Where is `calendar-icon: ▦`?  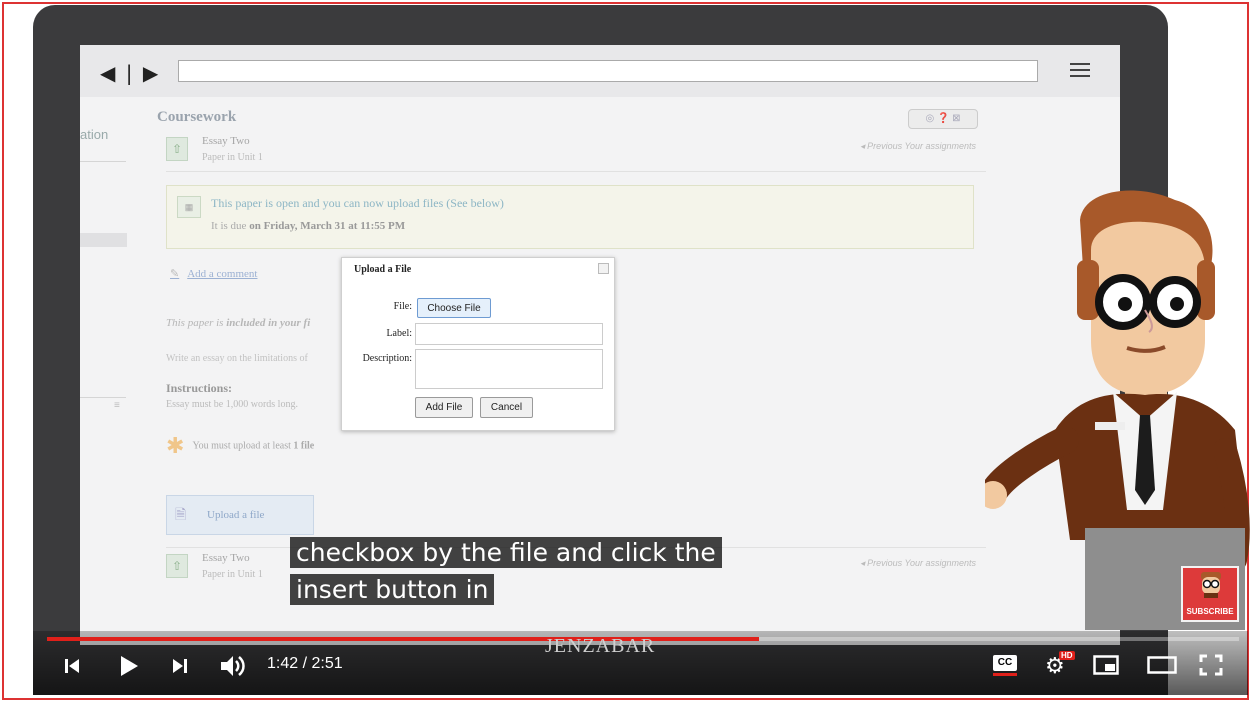 calendar-icon: ▦ is located at coordinates (189, 207).